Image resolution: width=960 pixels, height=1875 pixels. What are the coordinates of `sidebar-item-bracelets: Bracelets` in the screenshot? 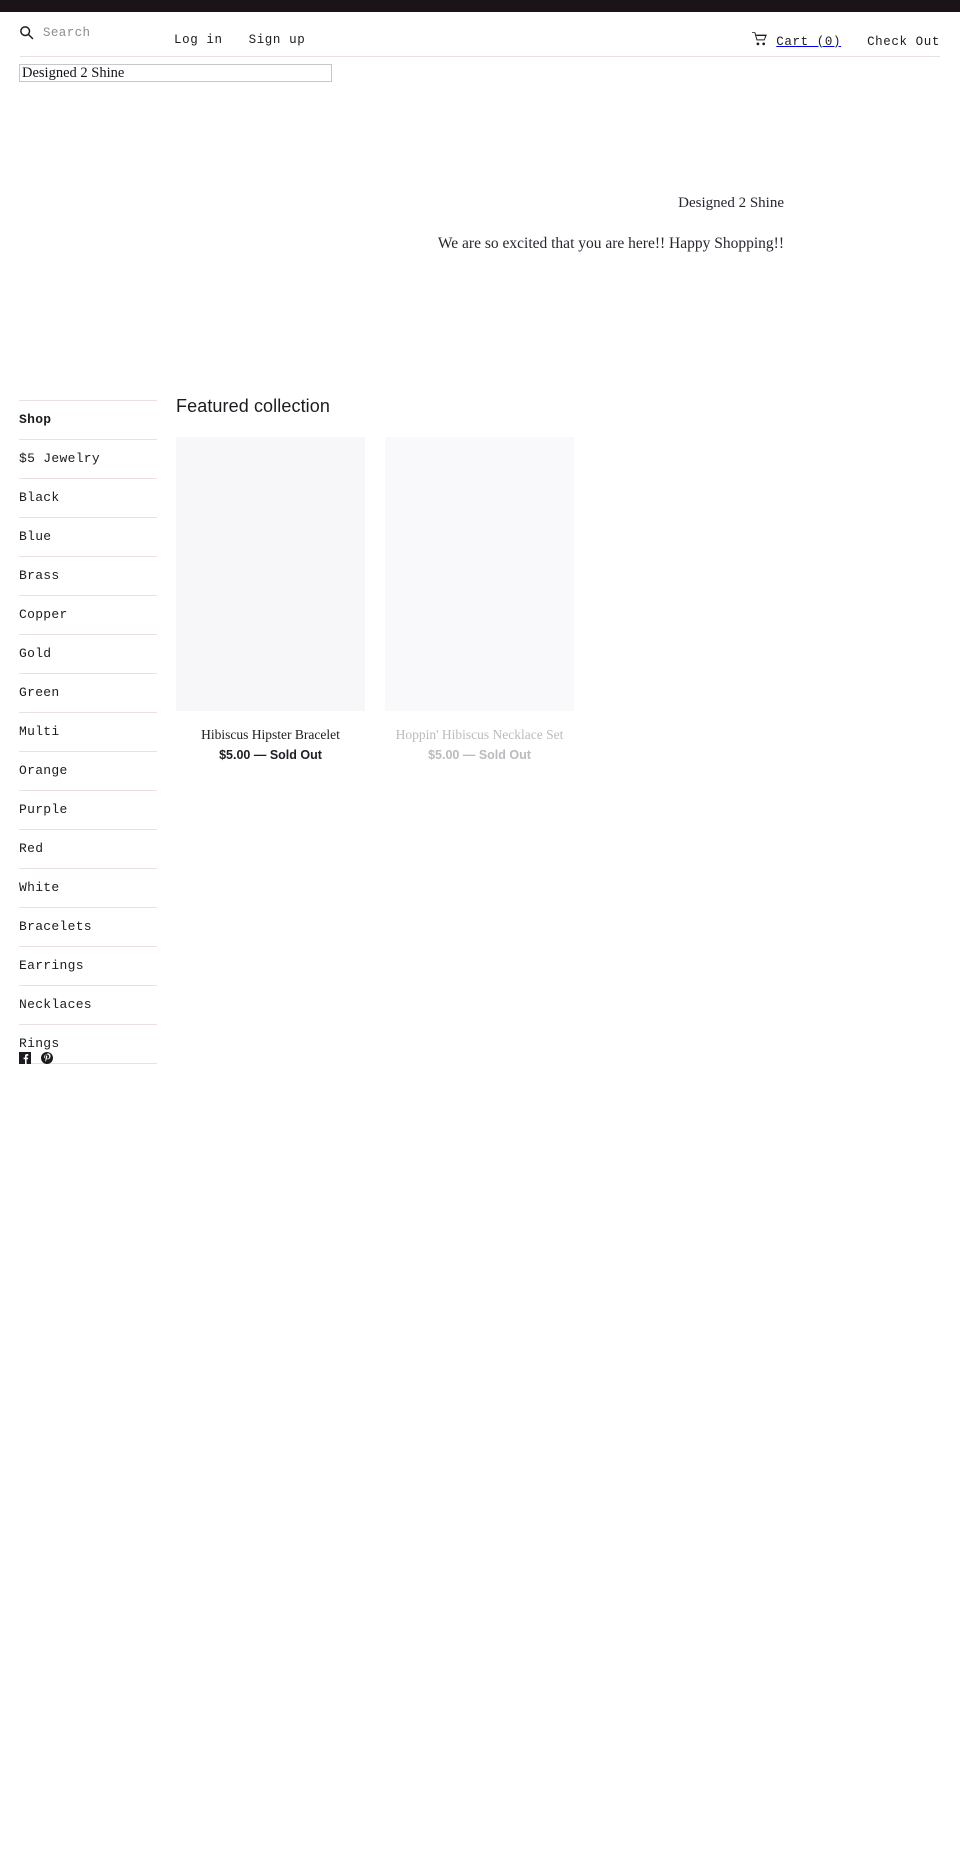 It's located at (88, 927).